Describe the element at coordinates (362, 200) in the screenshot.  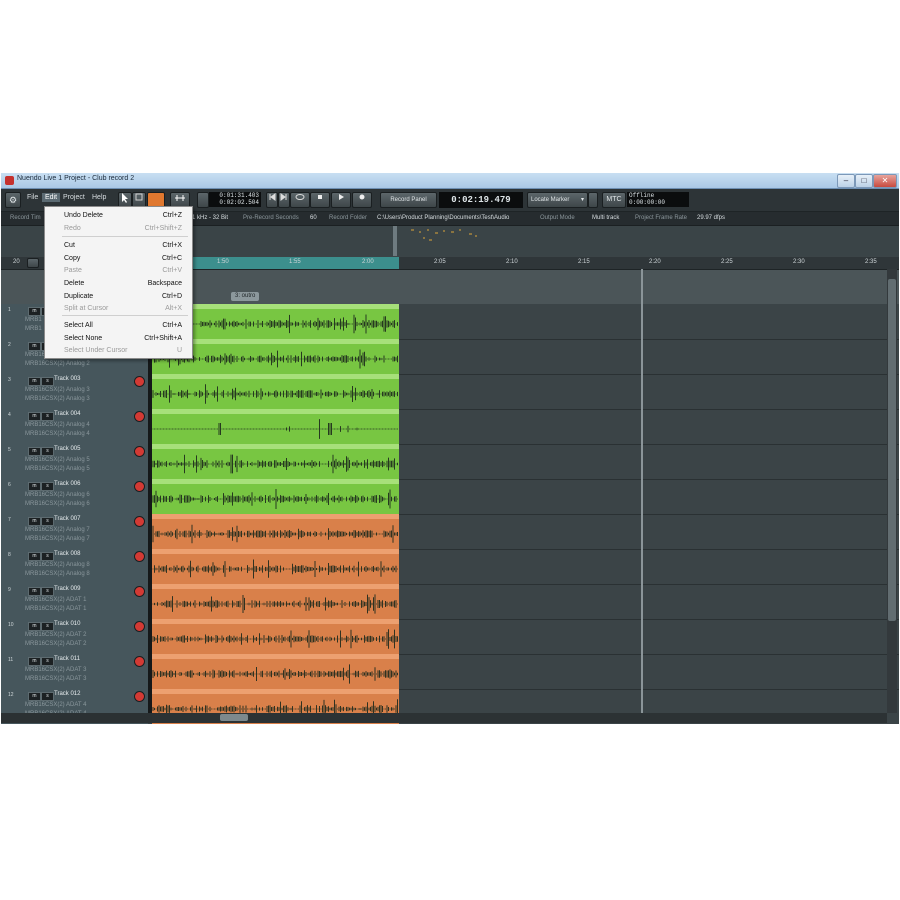
I see `record-button` at that location.